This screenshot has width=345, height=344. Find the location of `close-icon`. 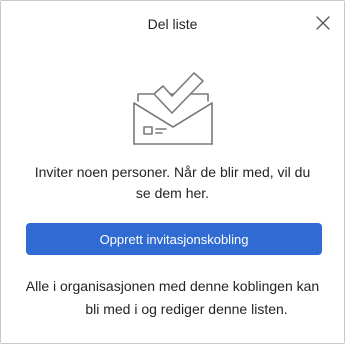

close-icon is located at coordinates (323, 23).